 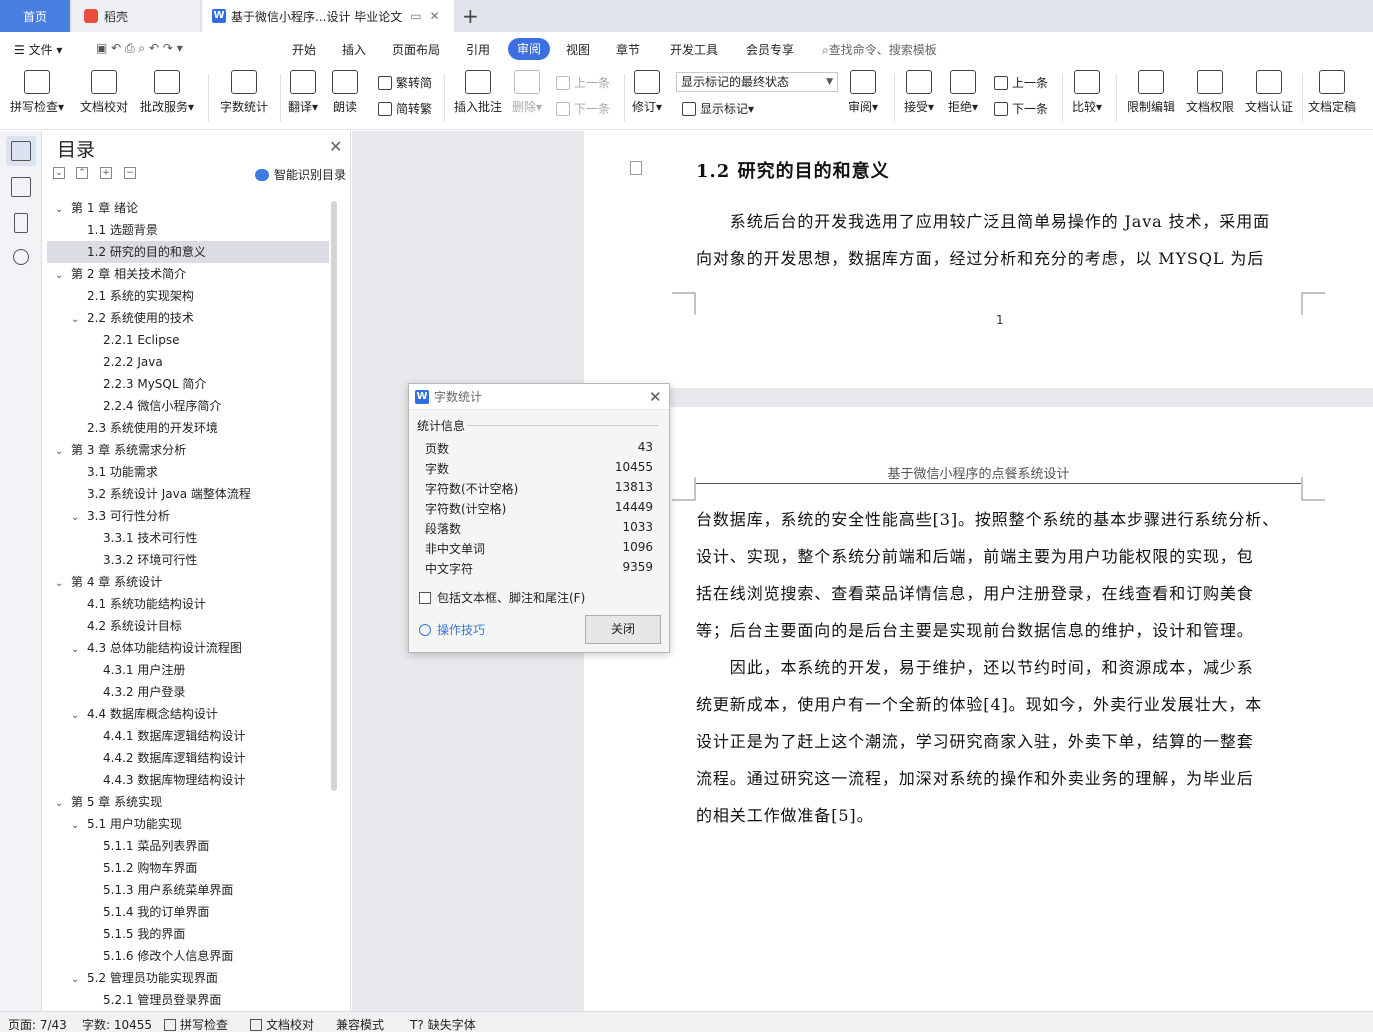 I want to click on markup-state-select: 显示标记的最终状态 ▼, so click(x=757, y=82).